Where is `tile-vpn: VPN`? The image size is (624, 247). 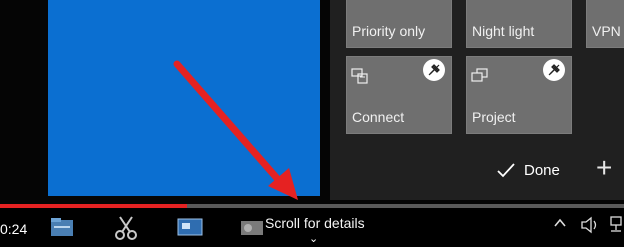 tile-vpn: VPN is located at coordinates (605, 24).